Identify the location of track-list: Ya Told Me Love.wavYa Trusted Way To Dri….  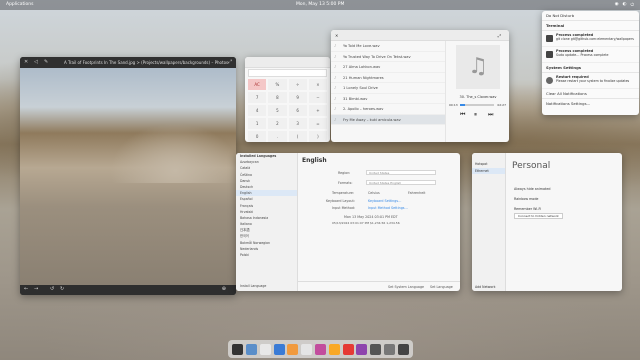
(388, 83).